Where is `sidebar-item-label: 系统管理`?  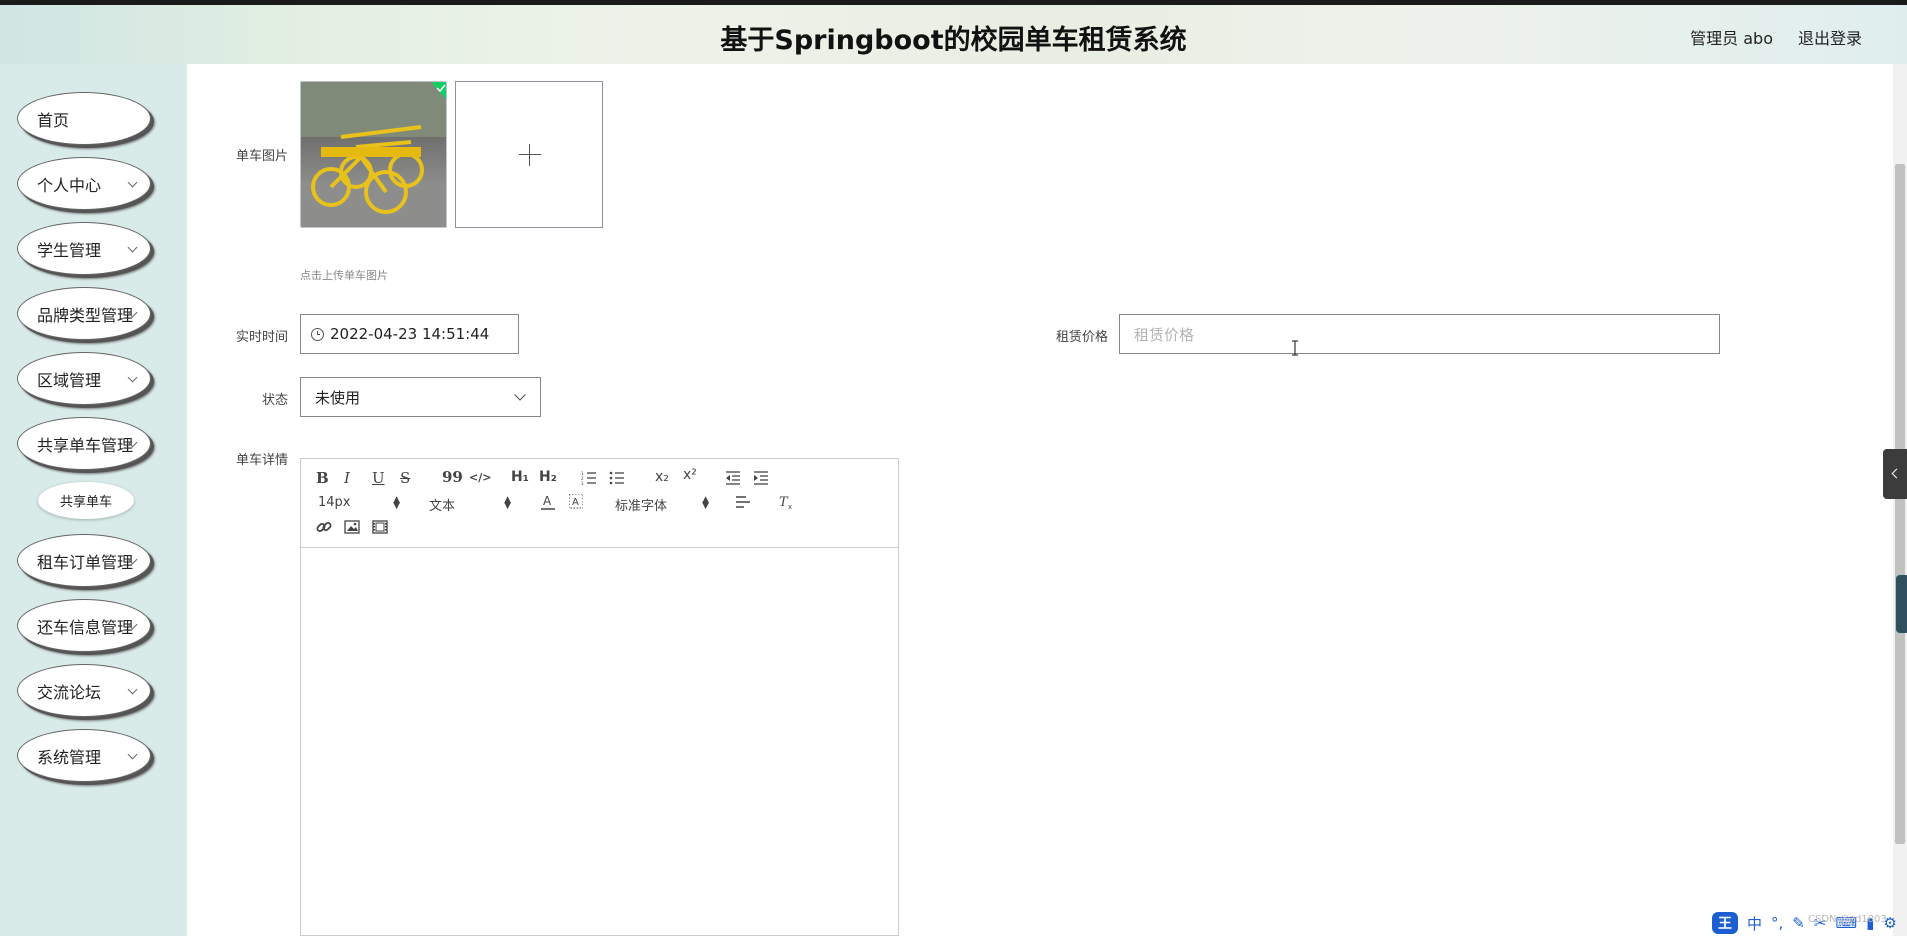
sidebar-item-label: 系统管理 is located at coordinates (69, 757).